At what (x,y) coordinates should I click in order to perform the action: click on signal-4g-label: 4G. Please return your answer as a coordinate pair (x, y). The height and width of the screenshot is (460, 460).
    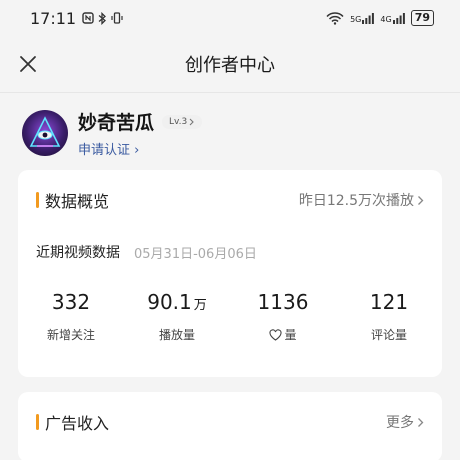
    Looking at the image, I should click on (386, 19).